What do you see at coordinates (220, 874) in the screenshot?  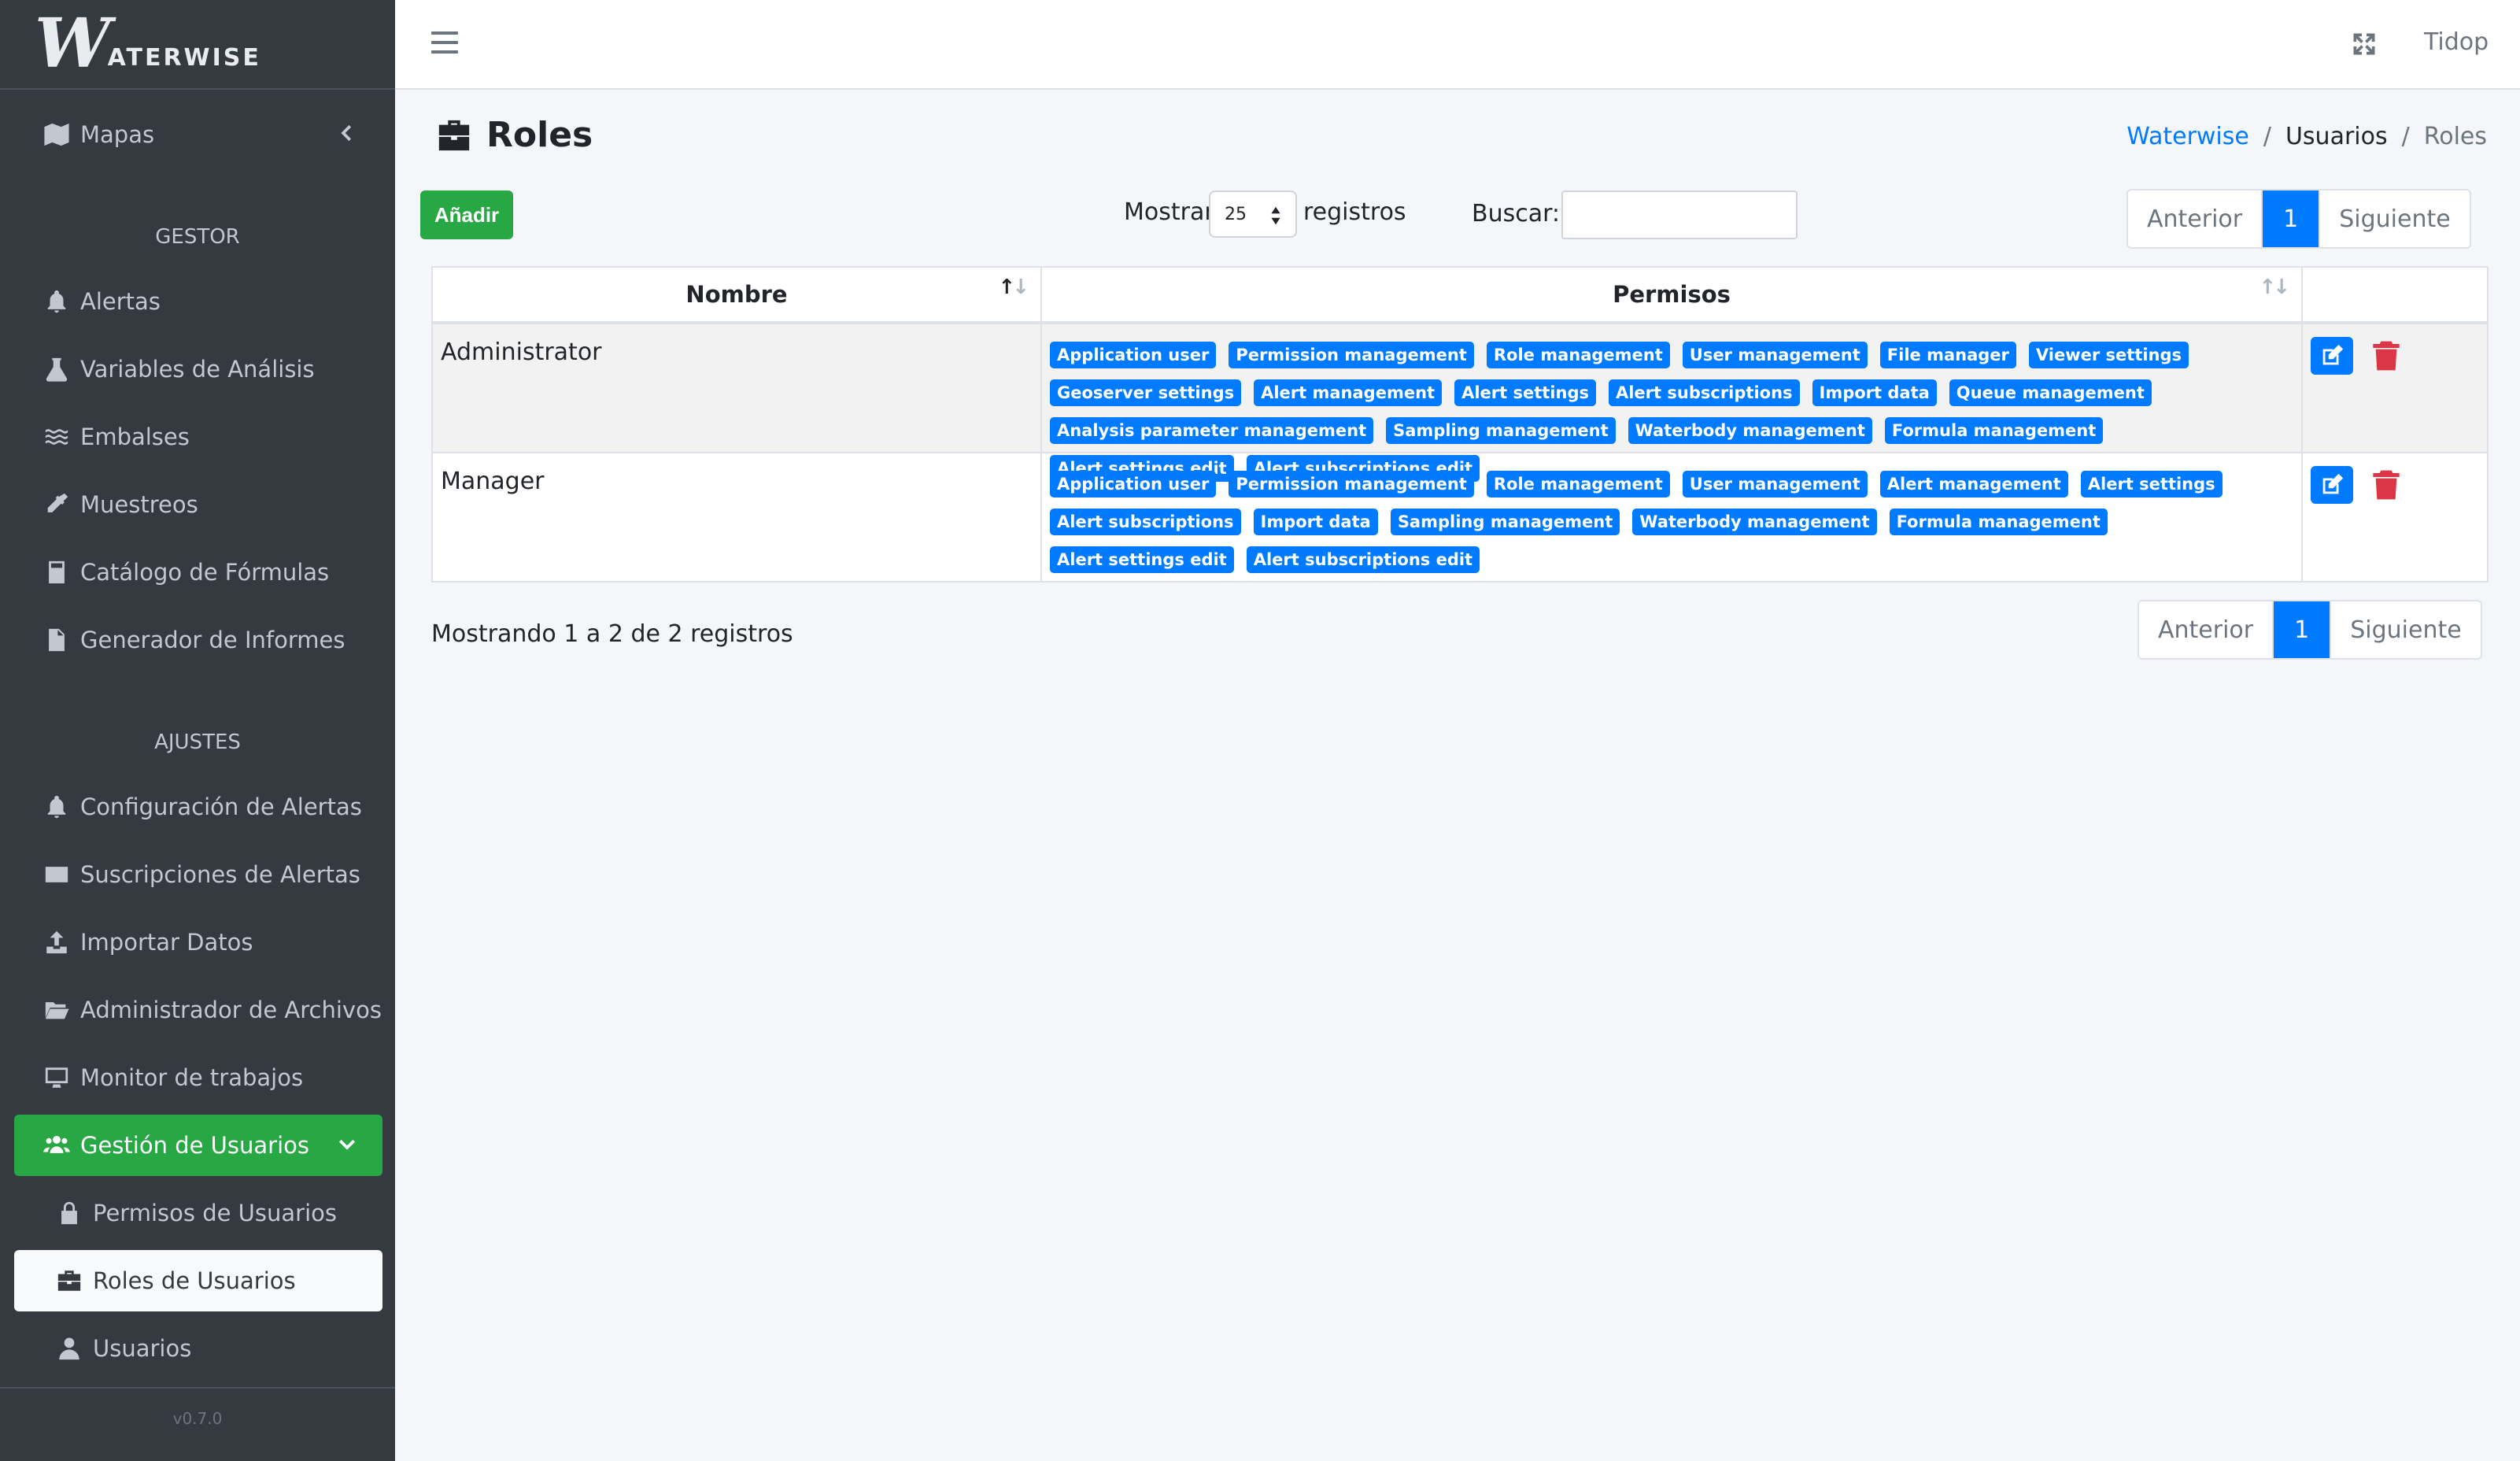 I see `sidebar-item-label: Suscripciones de Alertas` at bounding box center [220, 874].